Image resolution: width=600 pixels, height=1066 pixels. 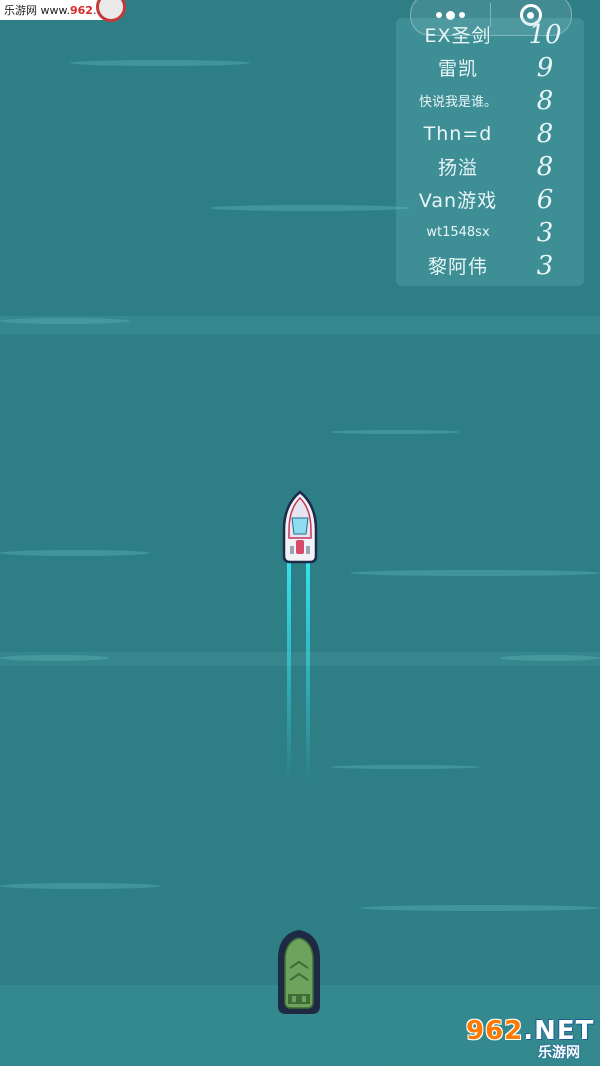 What do you see at coordinates (457, 168) in the screenshot?
I see `player-name: 扬溢` at bounding box center [457, 168].